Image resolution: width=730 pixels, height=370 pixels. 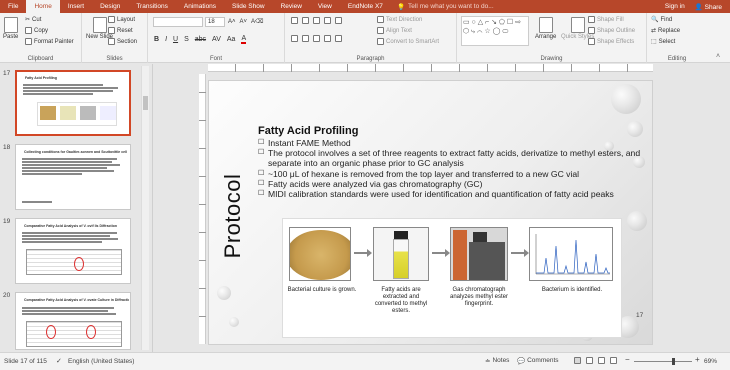 I want to click on slides-group-label: Slides, so click(x=114, y=59).